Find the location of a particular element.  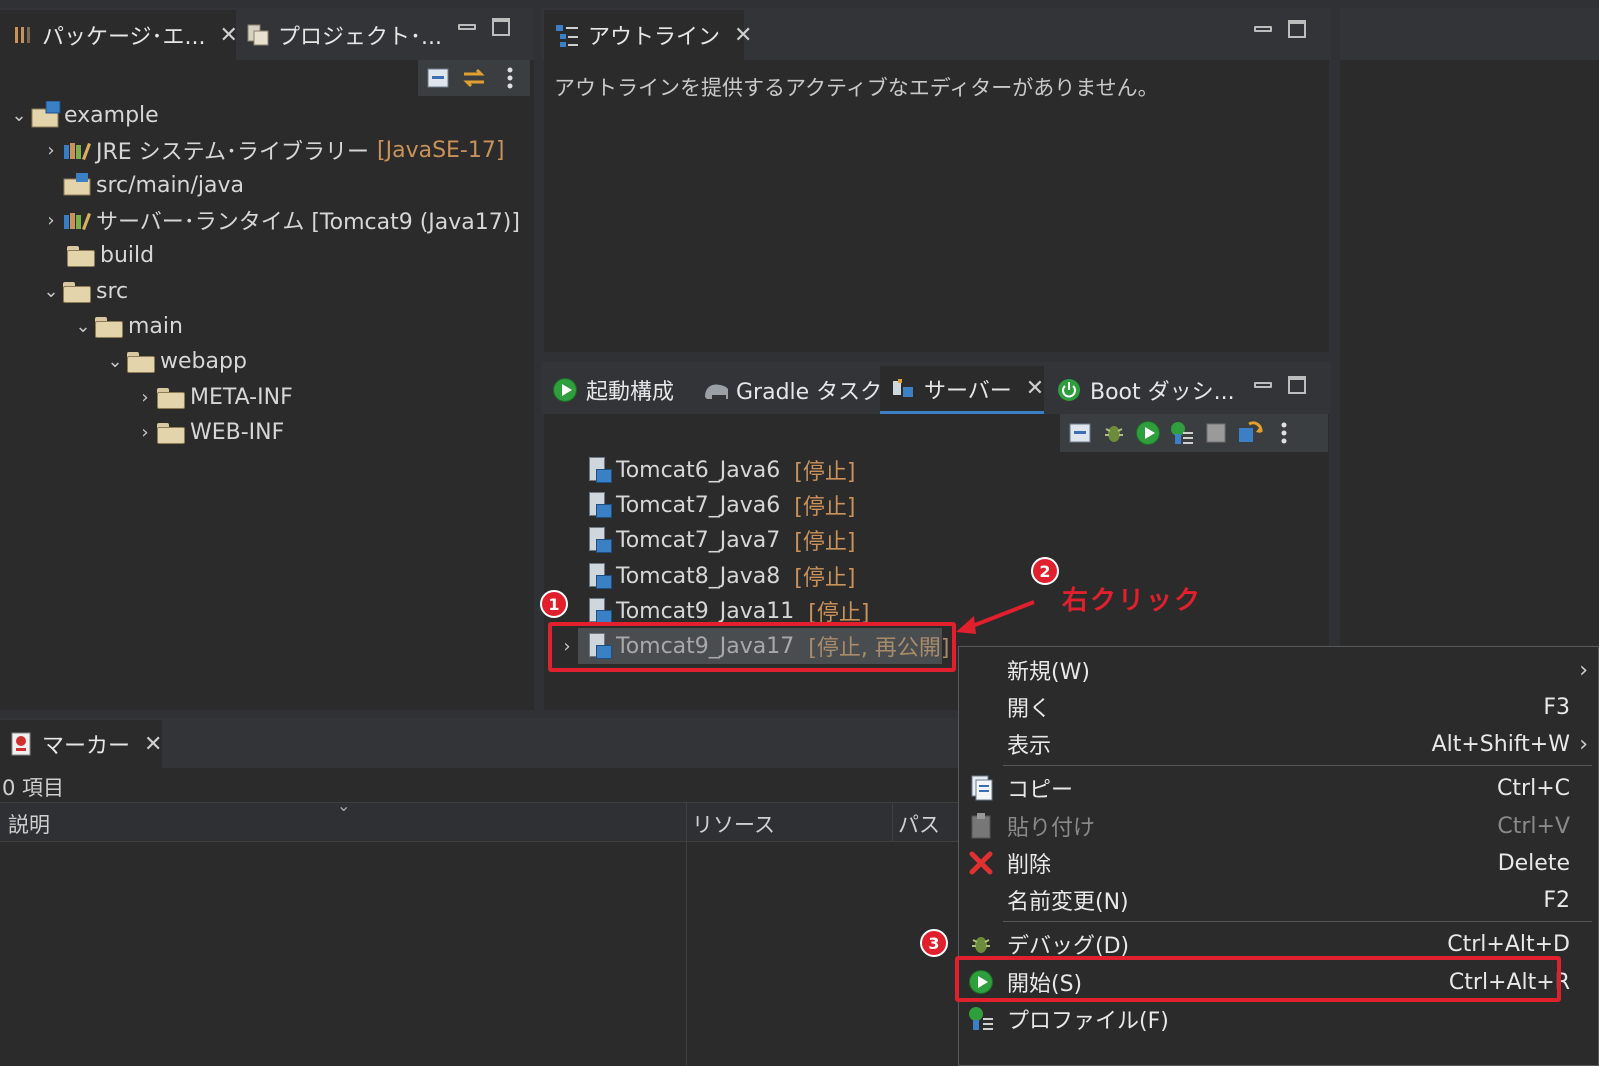

tree-item-server-runtime: › サーバー･ランタイム [Tomcat9 (Java17)] is located at coordinates (280, 220).